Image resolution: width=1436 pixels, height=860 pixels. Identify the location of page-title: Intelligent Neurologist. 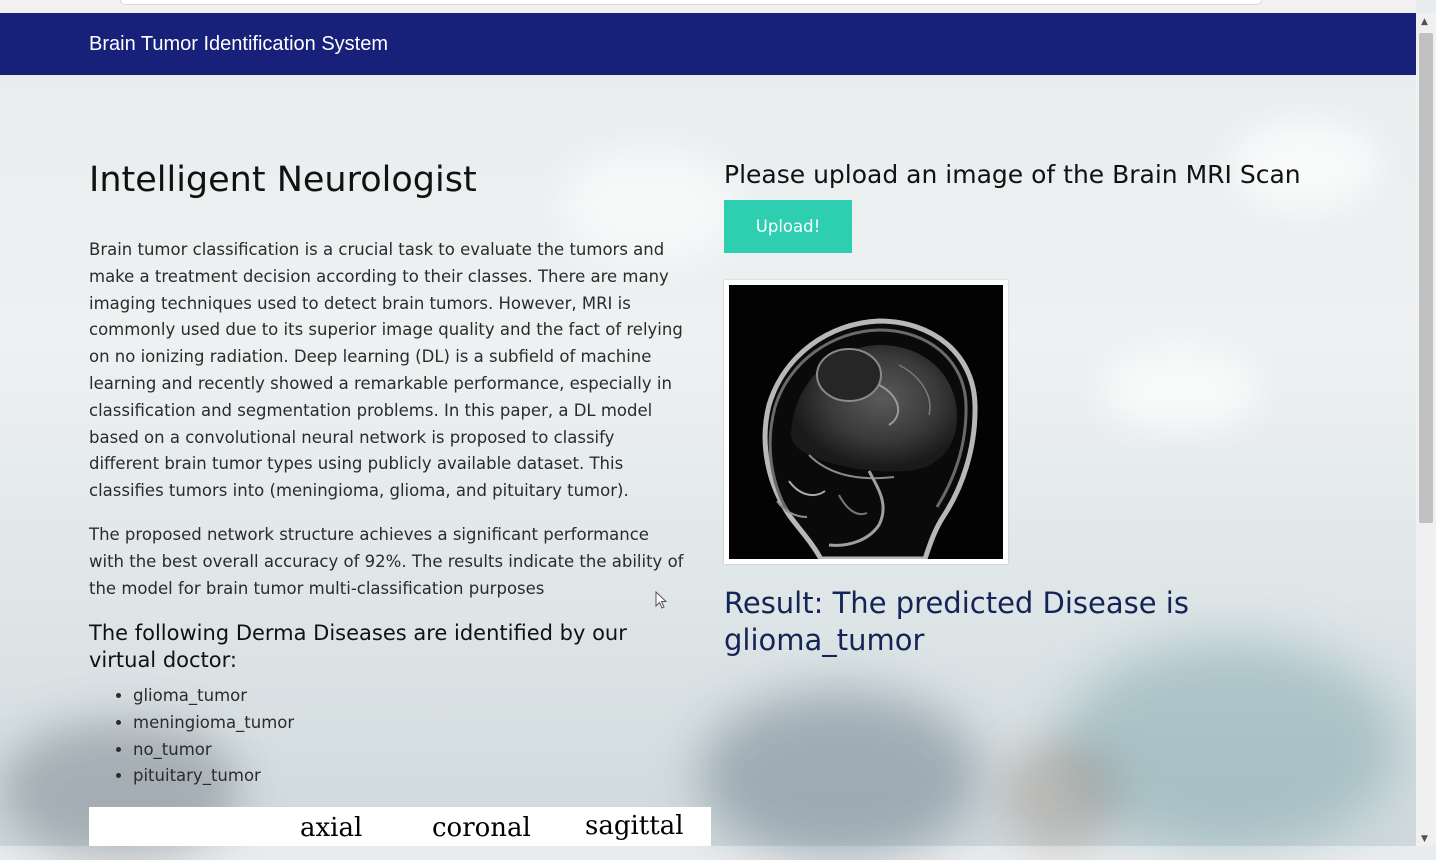
(283, 180).